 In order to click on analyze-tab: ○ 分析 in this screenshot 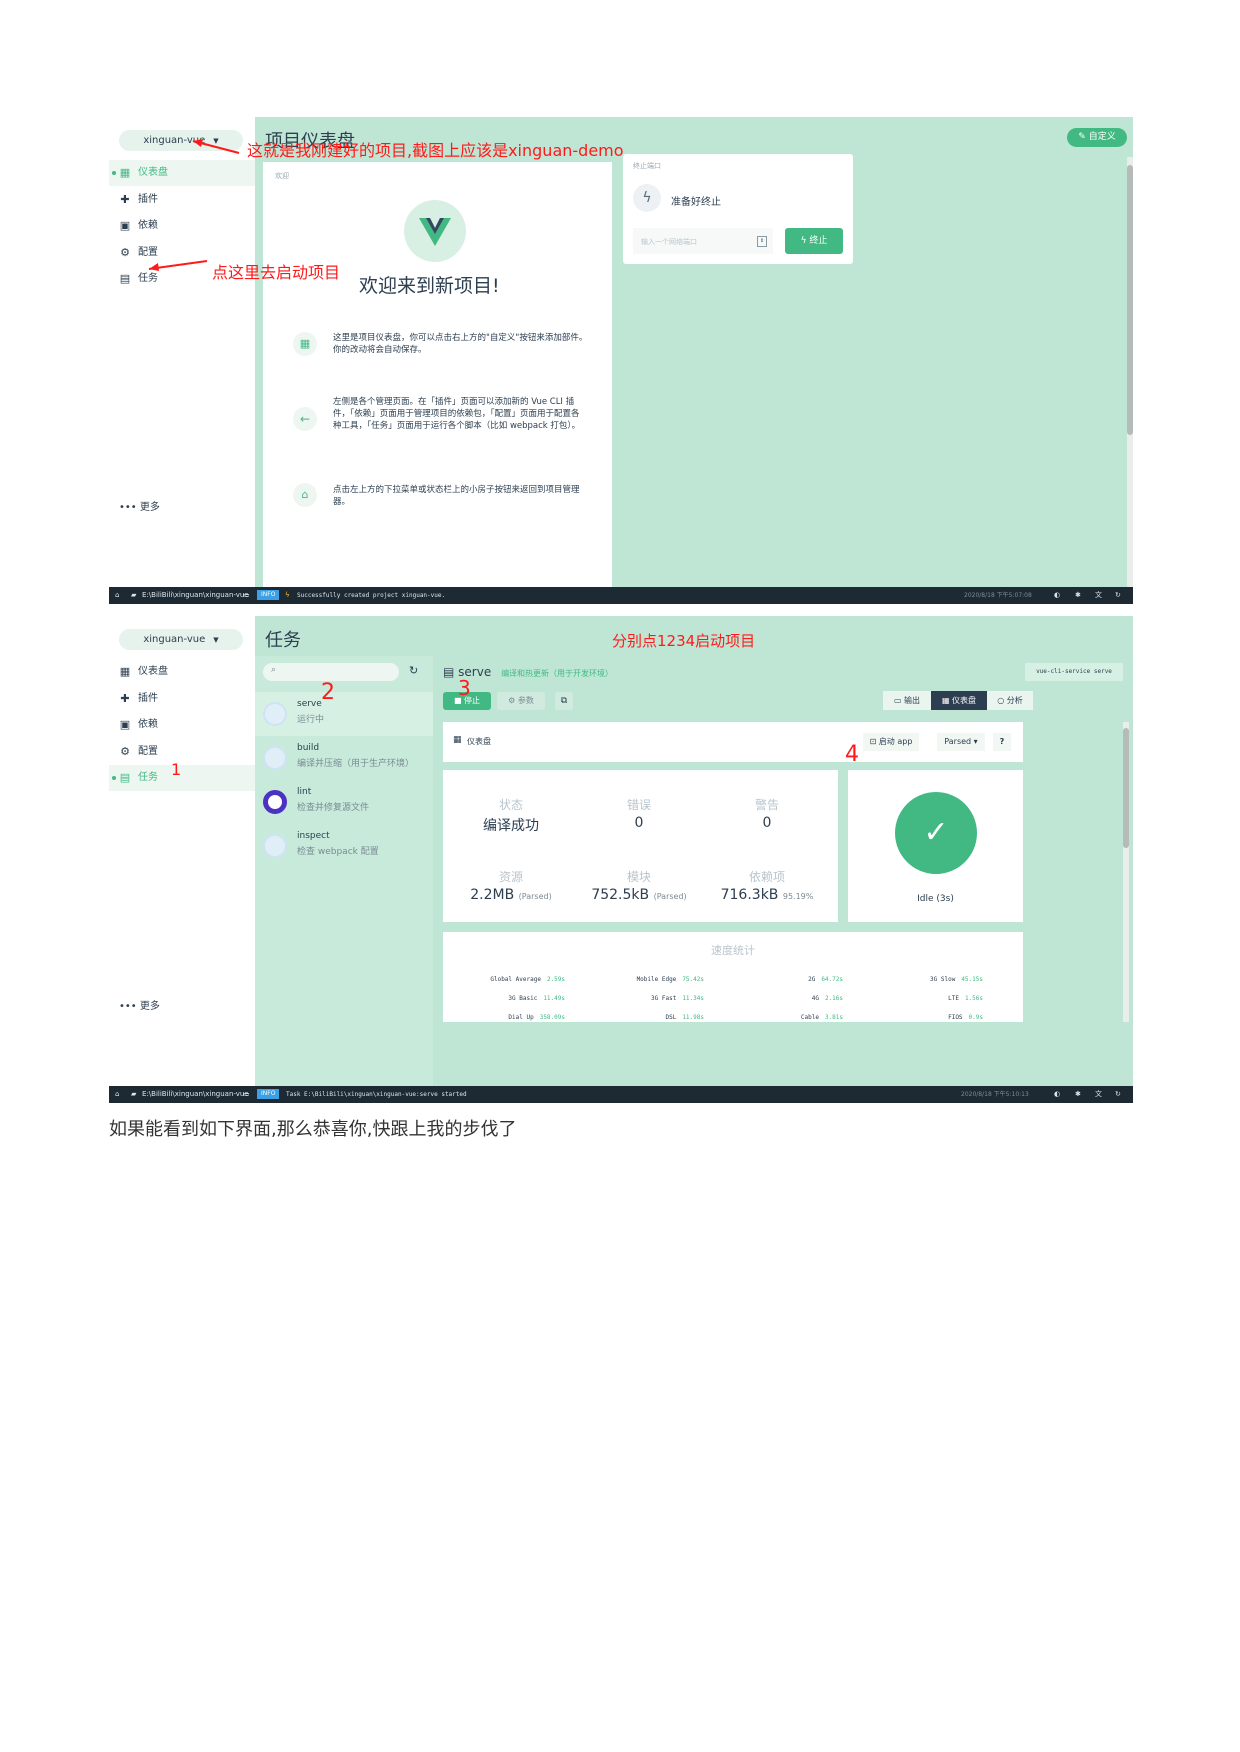, I will do `click(1010, 700)`.